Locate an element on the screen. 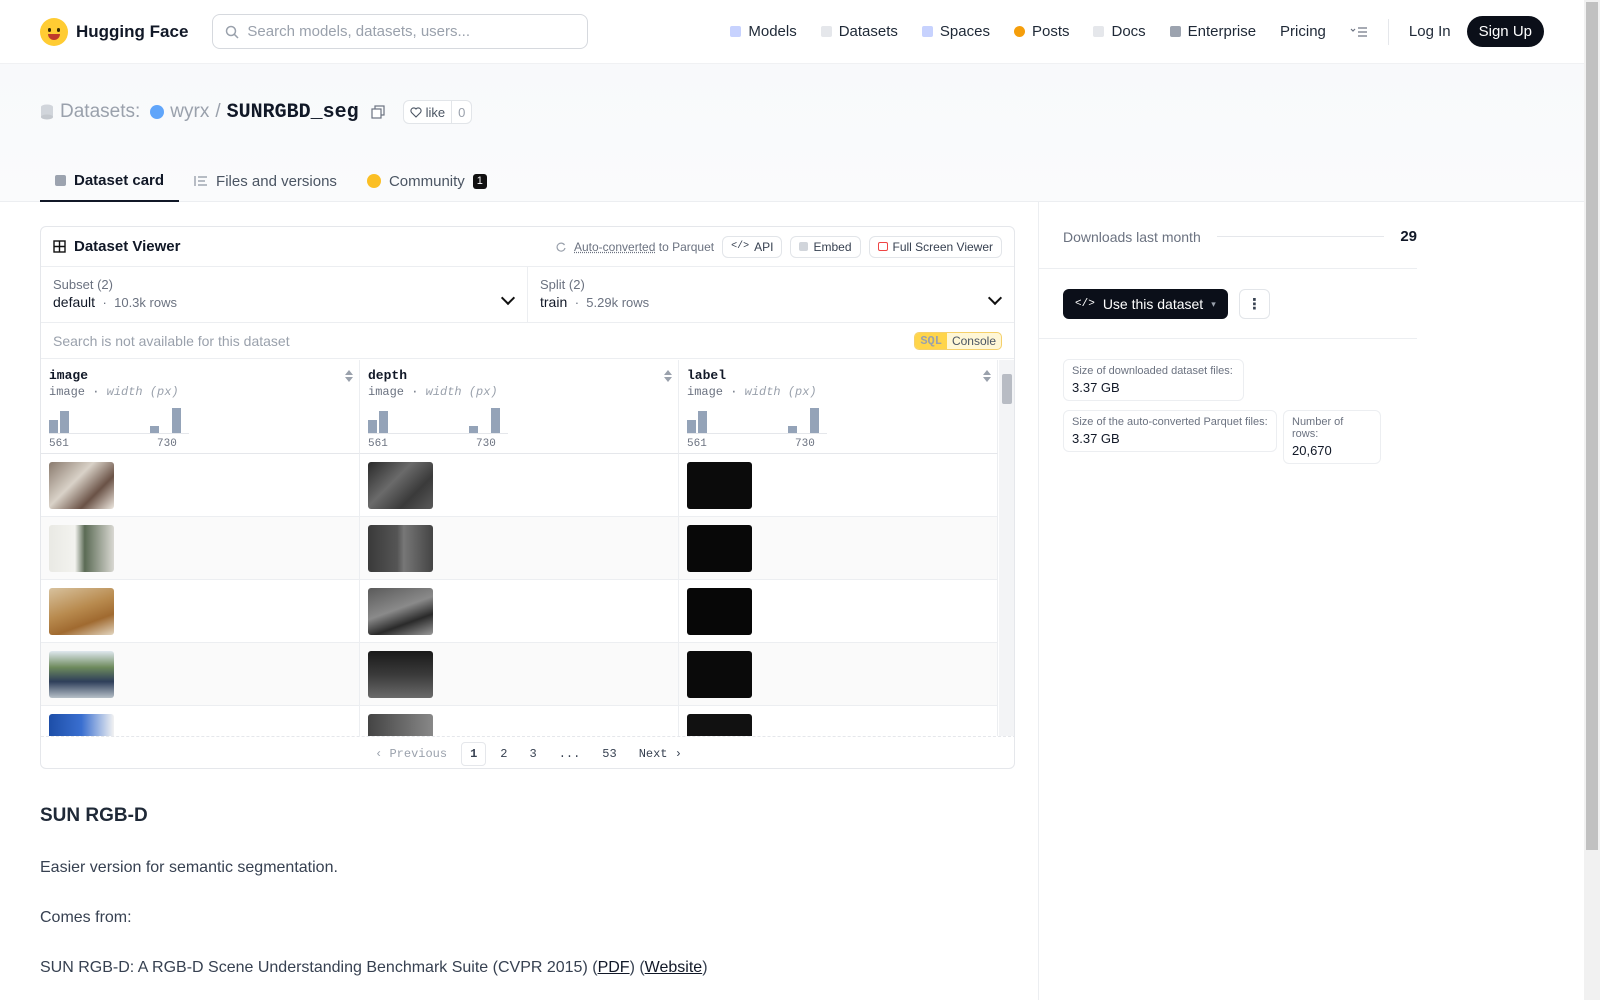  page-53: 53 is located at coordinates (609, 754).